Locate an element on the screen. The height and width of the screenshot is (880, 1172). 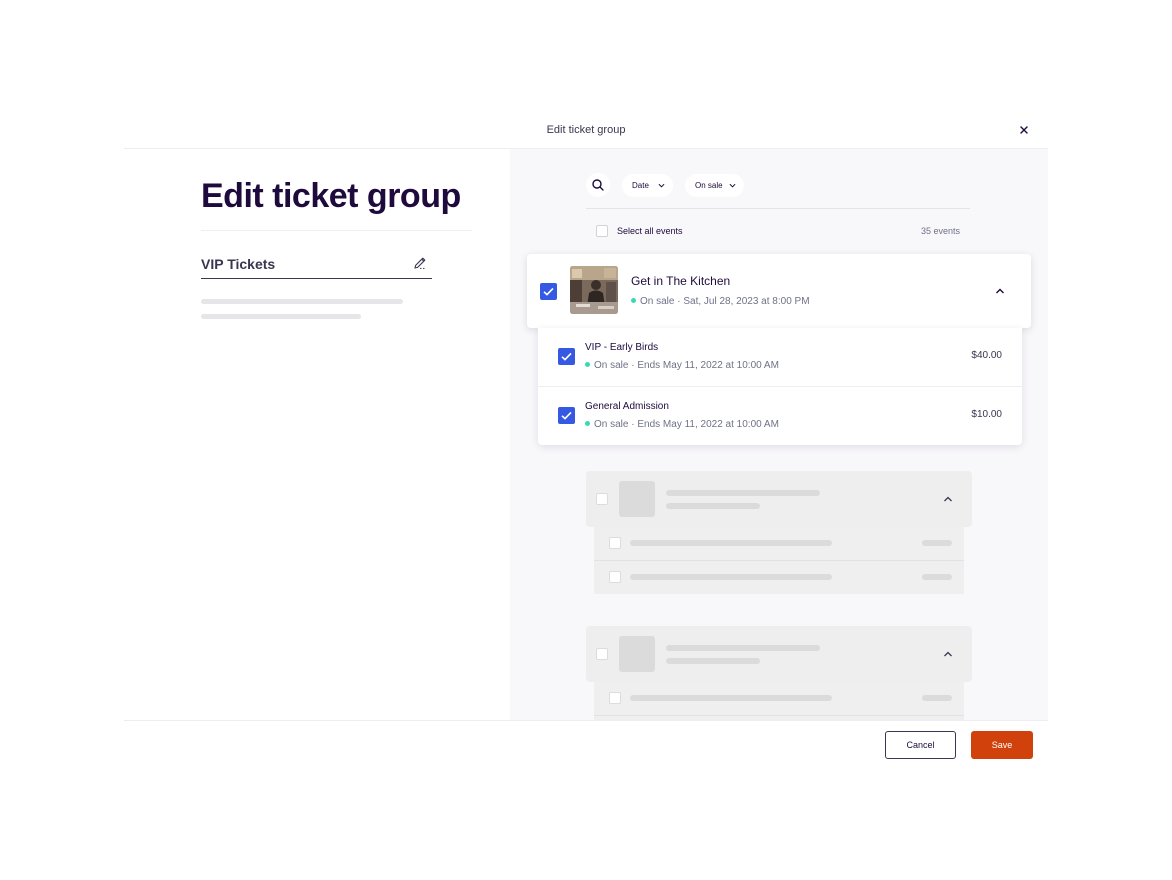
event-thumbnail is located at coordinates (594, 290).